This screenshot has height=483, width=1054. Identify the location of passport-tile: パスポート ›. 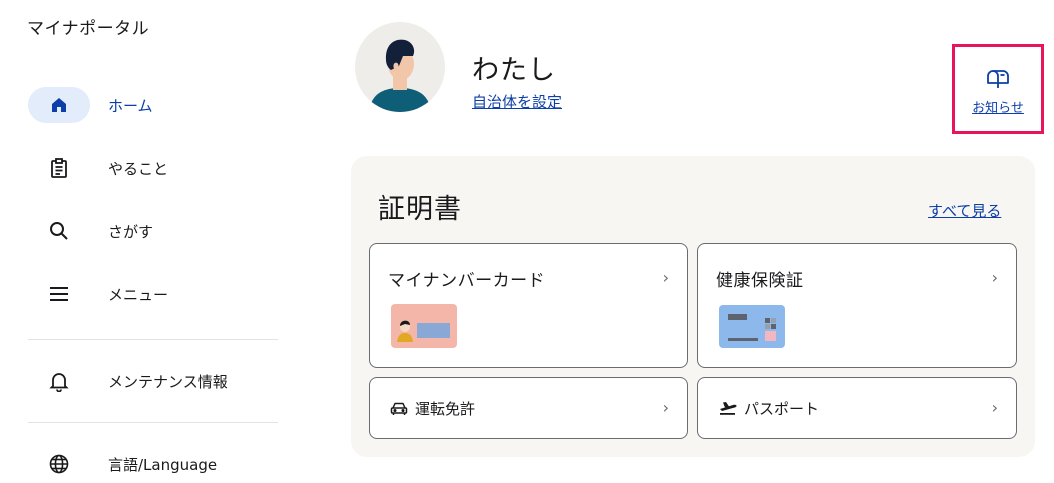
(857, 408).